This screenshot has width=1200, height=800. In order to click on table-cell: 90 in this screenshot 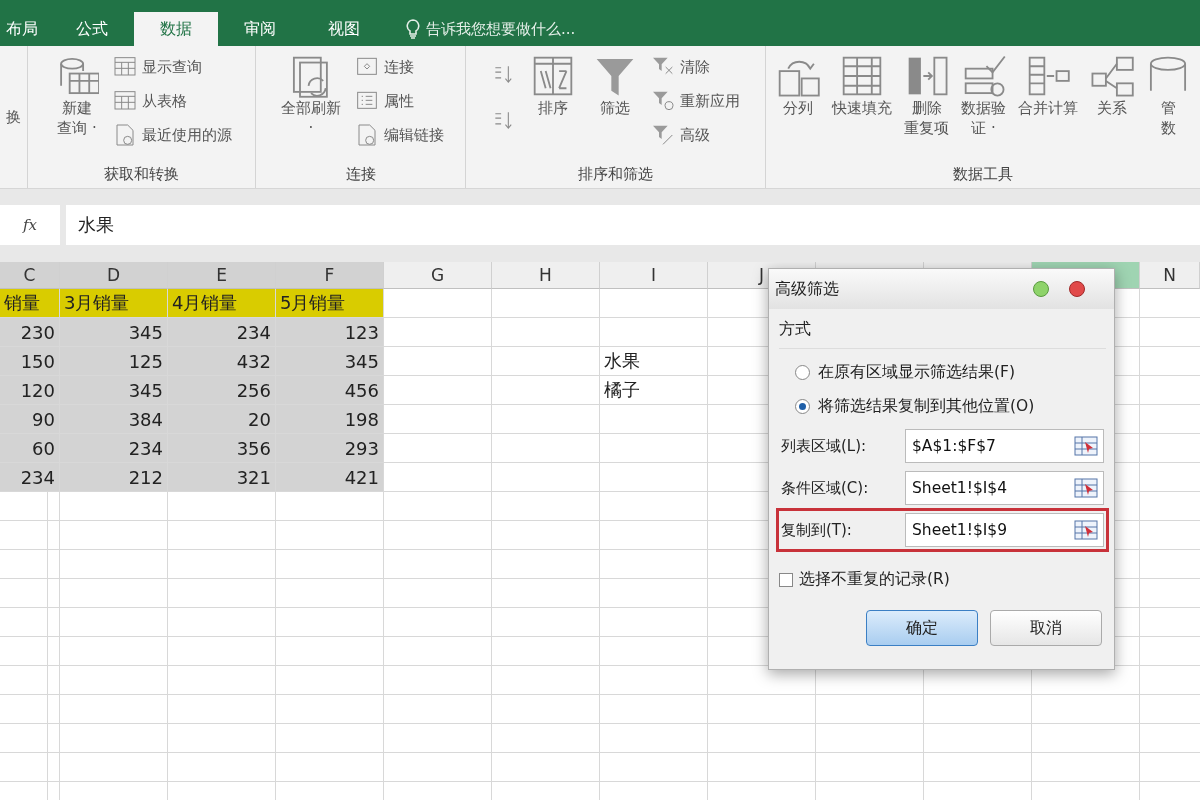, I will do `click(30, 419)`.